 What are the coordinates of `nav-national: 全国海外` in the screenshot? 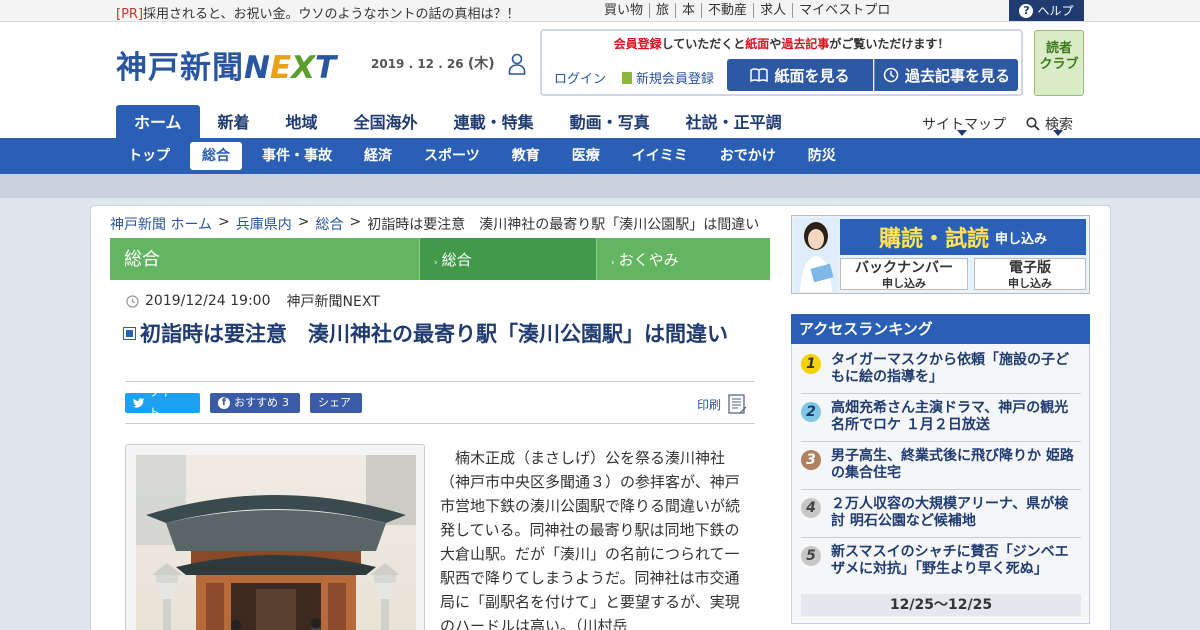 It's located at (386, 121).